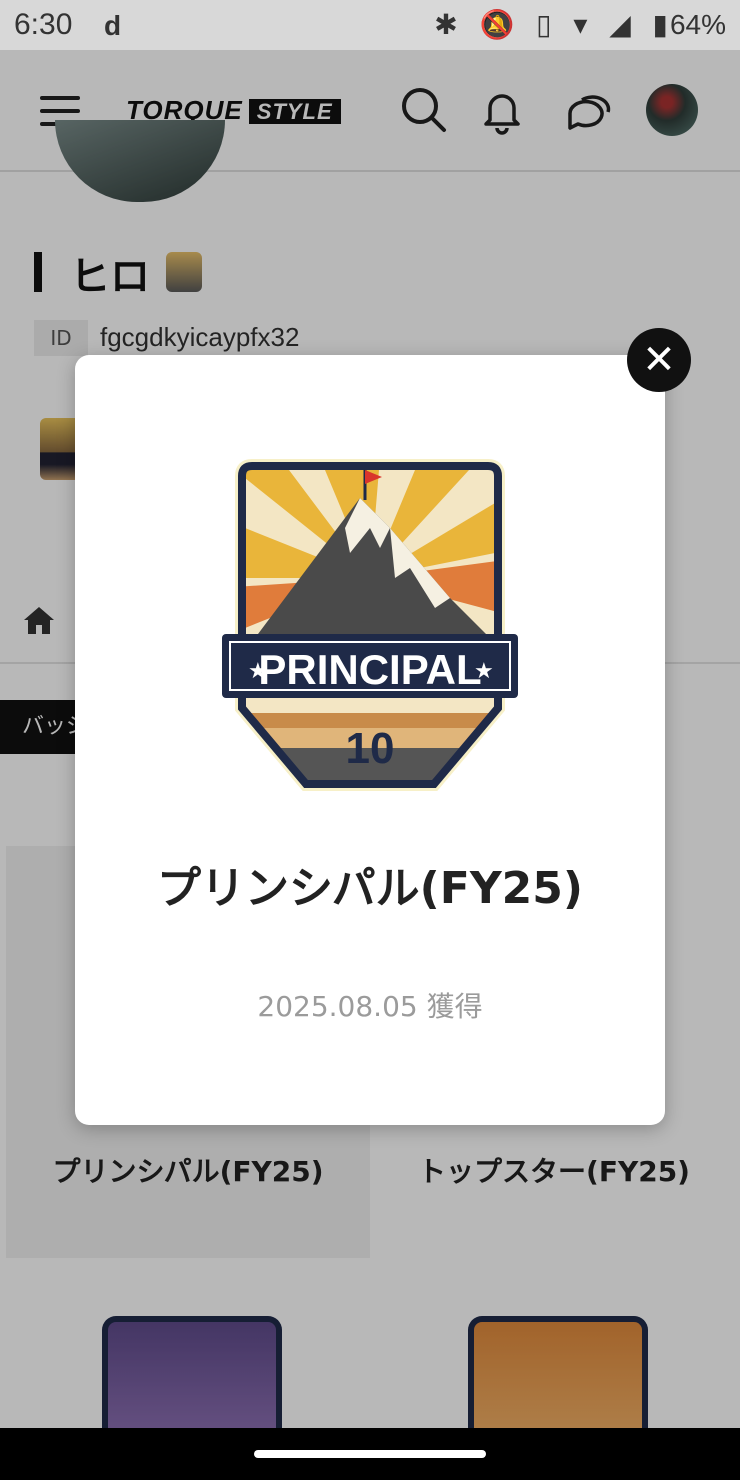 The height and width of the screenshot is (1480, 740). Describe the element at coordinates (620, 24) in the screenshot. I see `signal-icon: ◢` at that location.